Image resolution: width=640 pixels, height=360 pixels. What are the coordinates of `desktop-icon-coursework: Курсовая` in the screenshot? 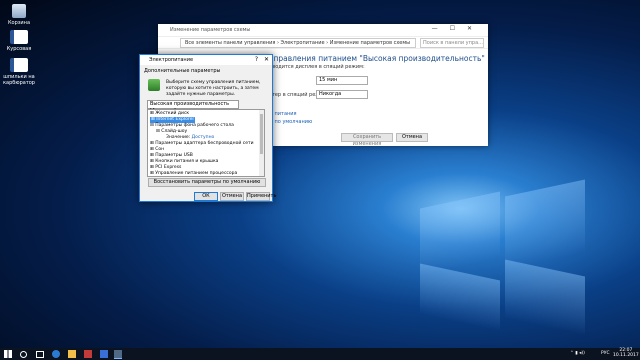 It's located at (19, 41).